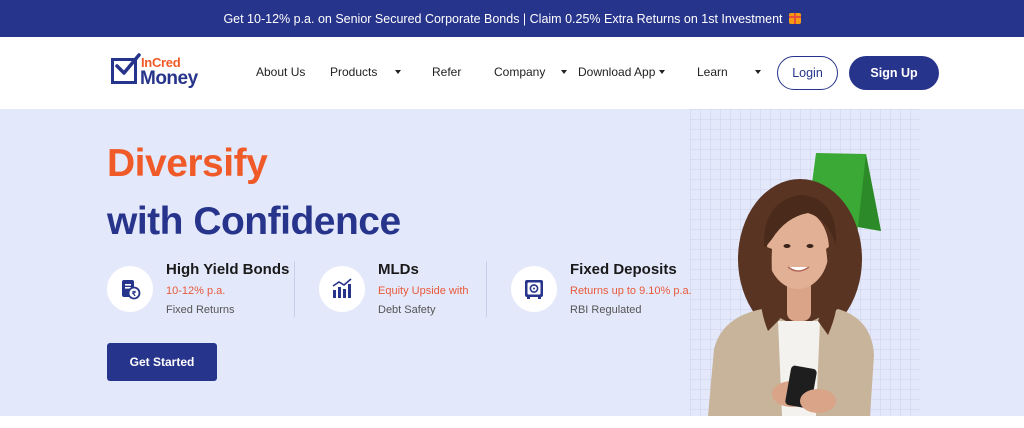 The height and width of the screenshot is (428, 1024). What do you see at coordinates (407, 310) in the screenshot?
I see `feature-subtext: Debt Safety` at bounding box center [407, 310].